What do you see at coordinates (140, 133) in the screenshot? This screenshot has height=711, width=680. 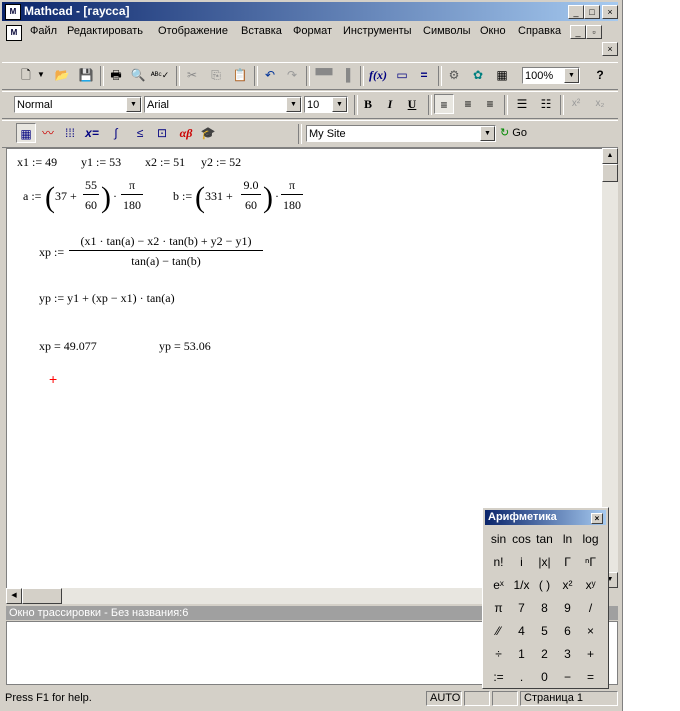 I see `boolean-toolbar-icon: ≤` at bounding box center [140, 133].